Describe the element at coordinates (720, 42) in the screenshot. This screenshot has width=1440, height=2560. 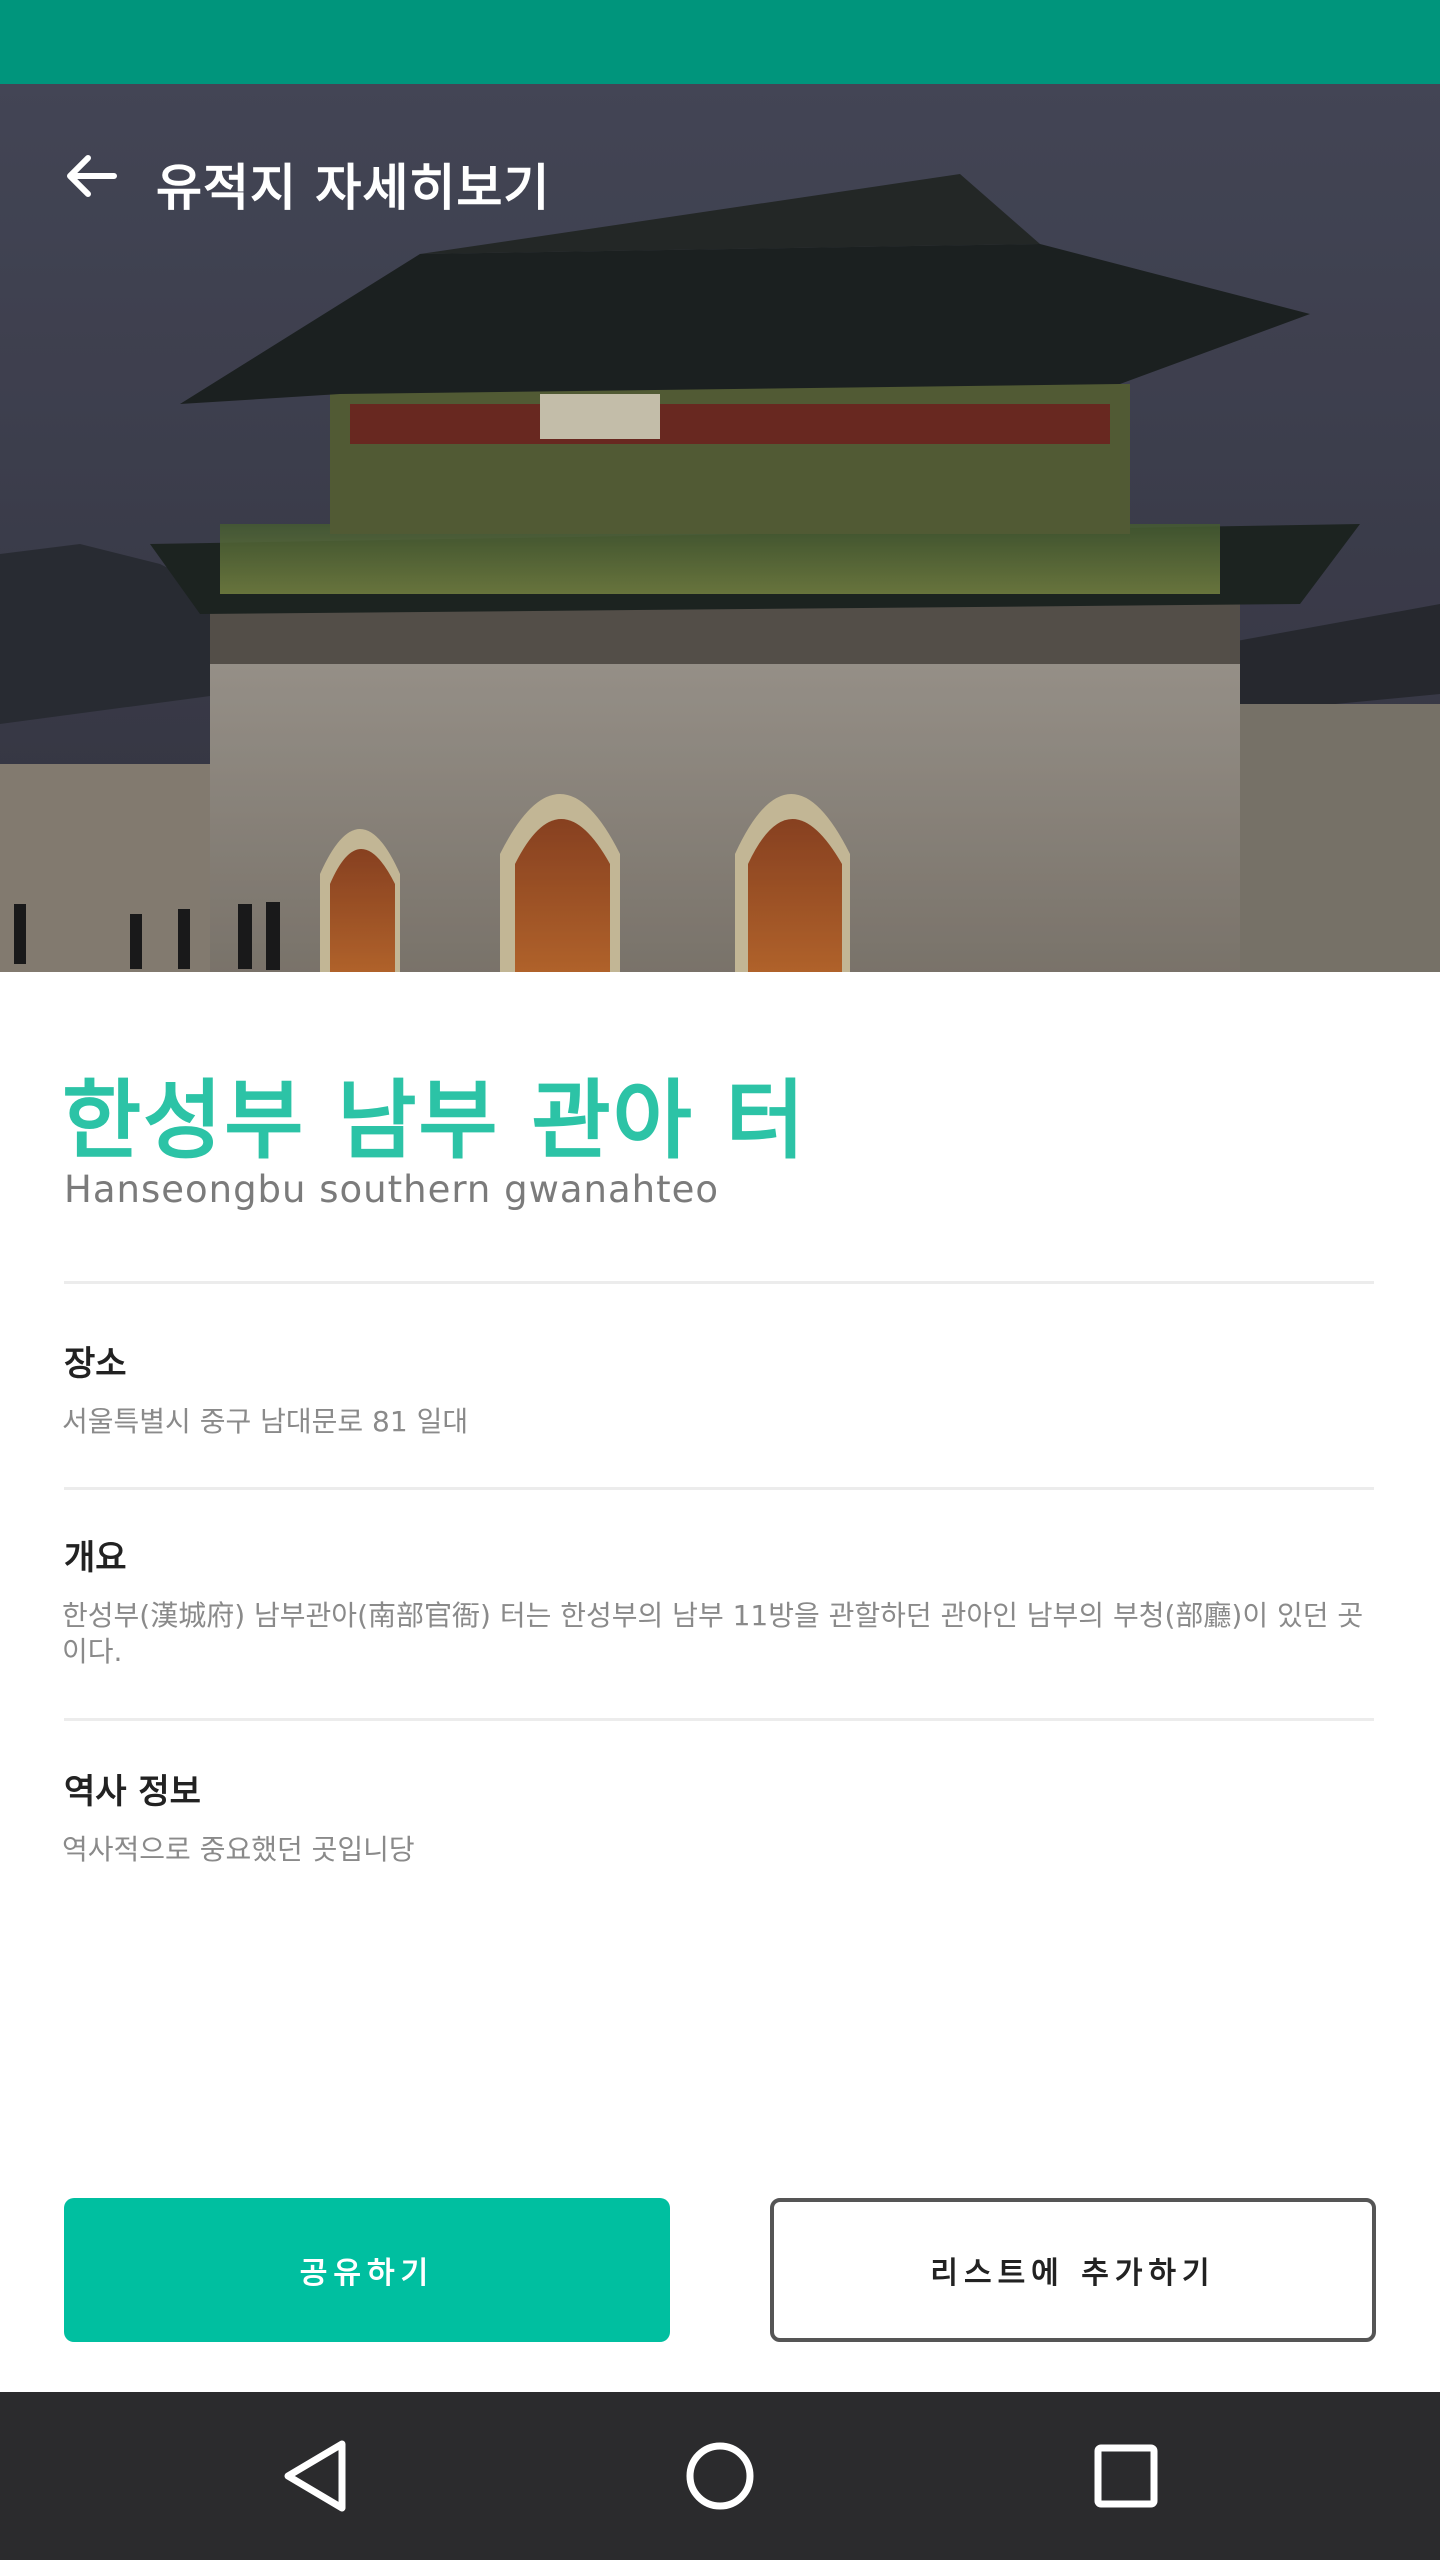
I see `status-bar` at that location.